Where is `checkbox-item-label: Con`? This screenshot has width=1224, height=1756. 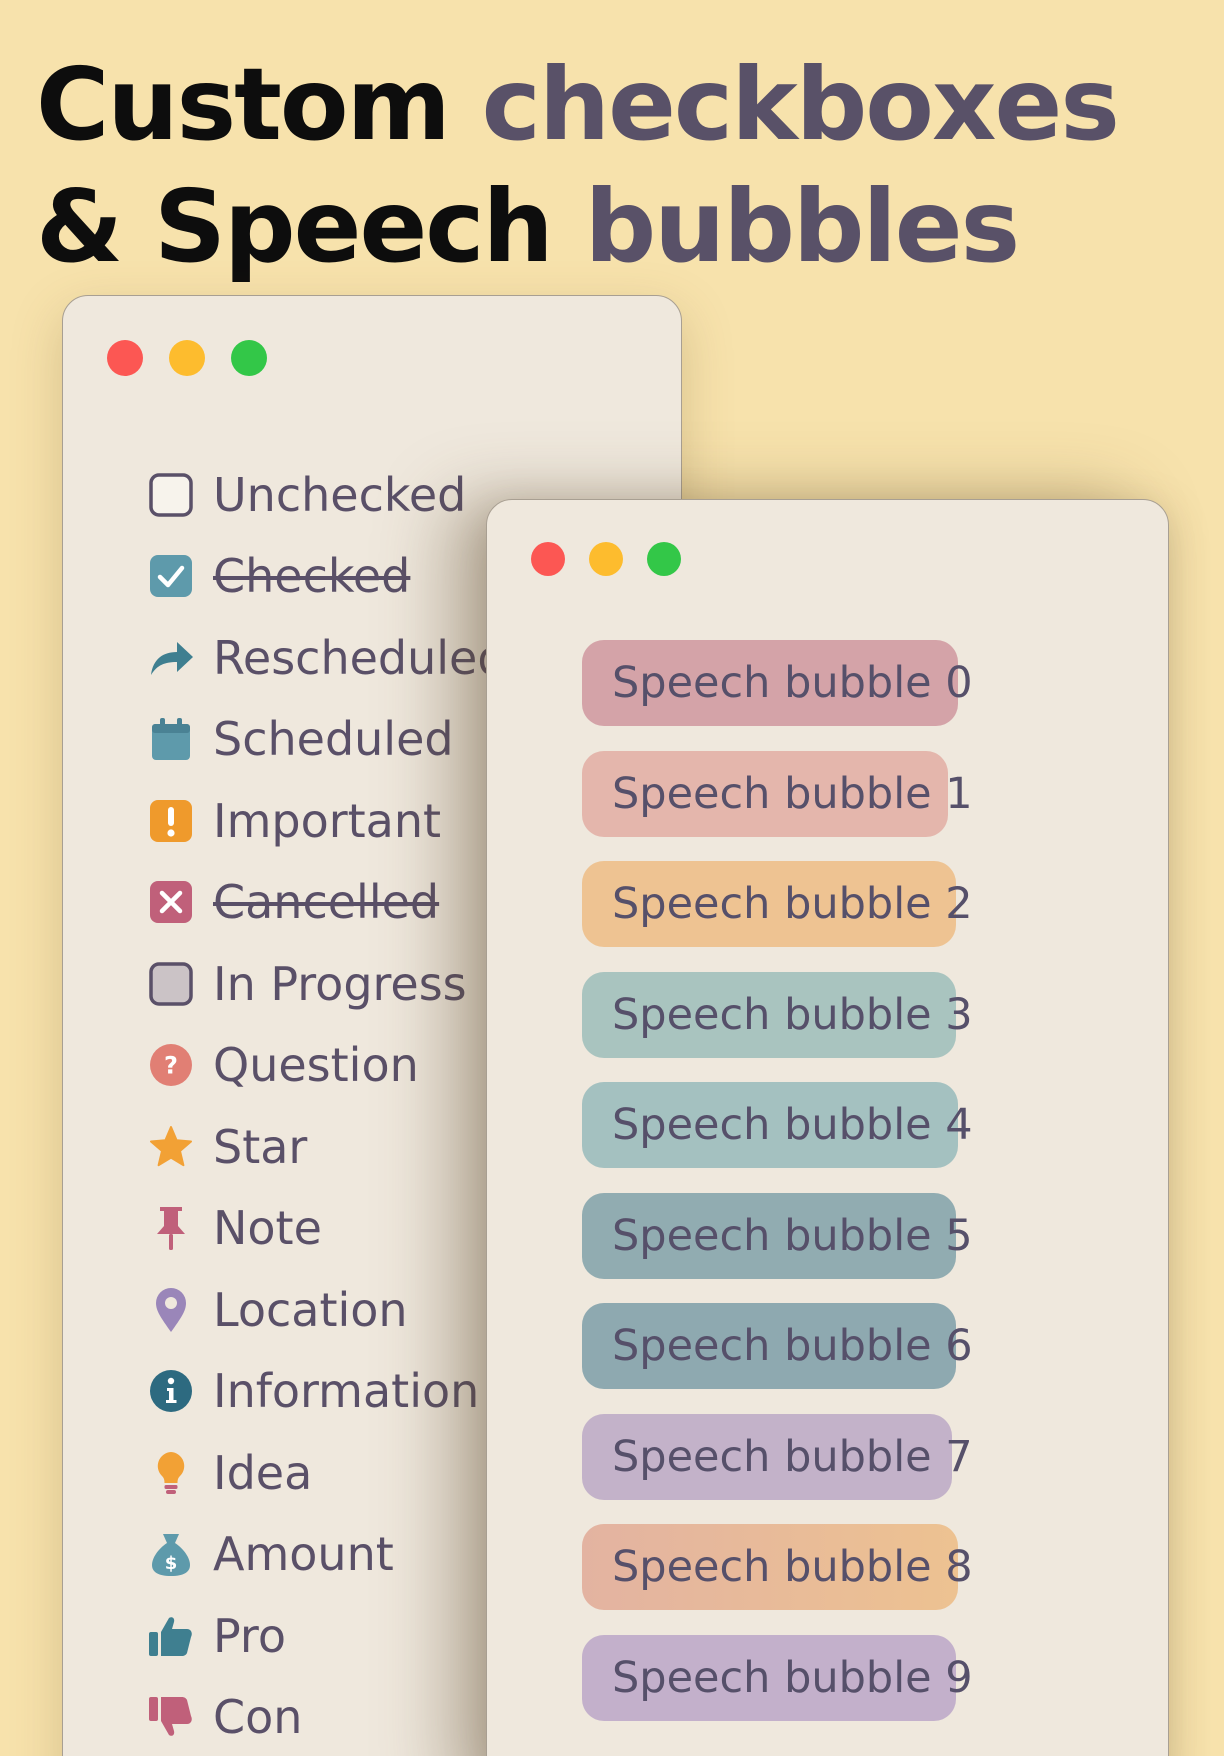
checkbox-item-label: Con is located at coordinates (258, 1717).